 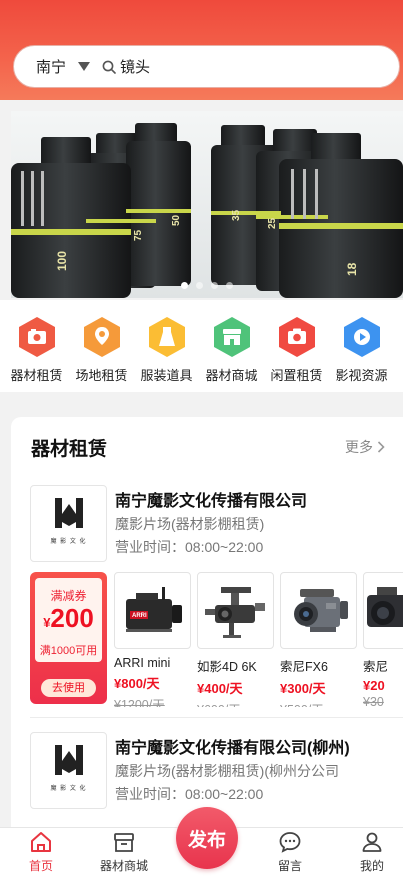 I want to click on sony-camera-icon, so click(x=383, y=610).